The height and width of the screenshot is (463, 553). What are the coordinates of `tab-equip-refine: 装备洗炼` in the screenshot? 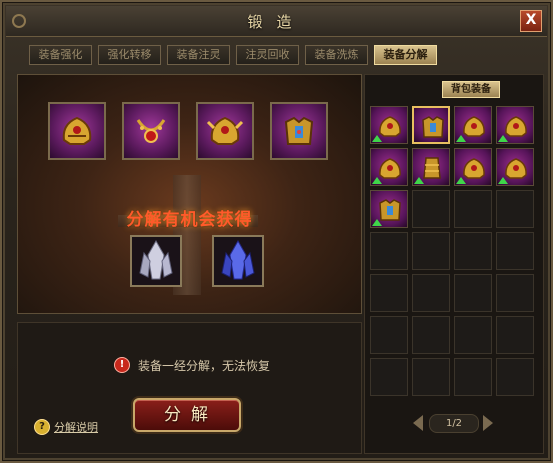 It's located at (336, 55).